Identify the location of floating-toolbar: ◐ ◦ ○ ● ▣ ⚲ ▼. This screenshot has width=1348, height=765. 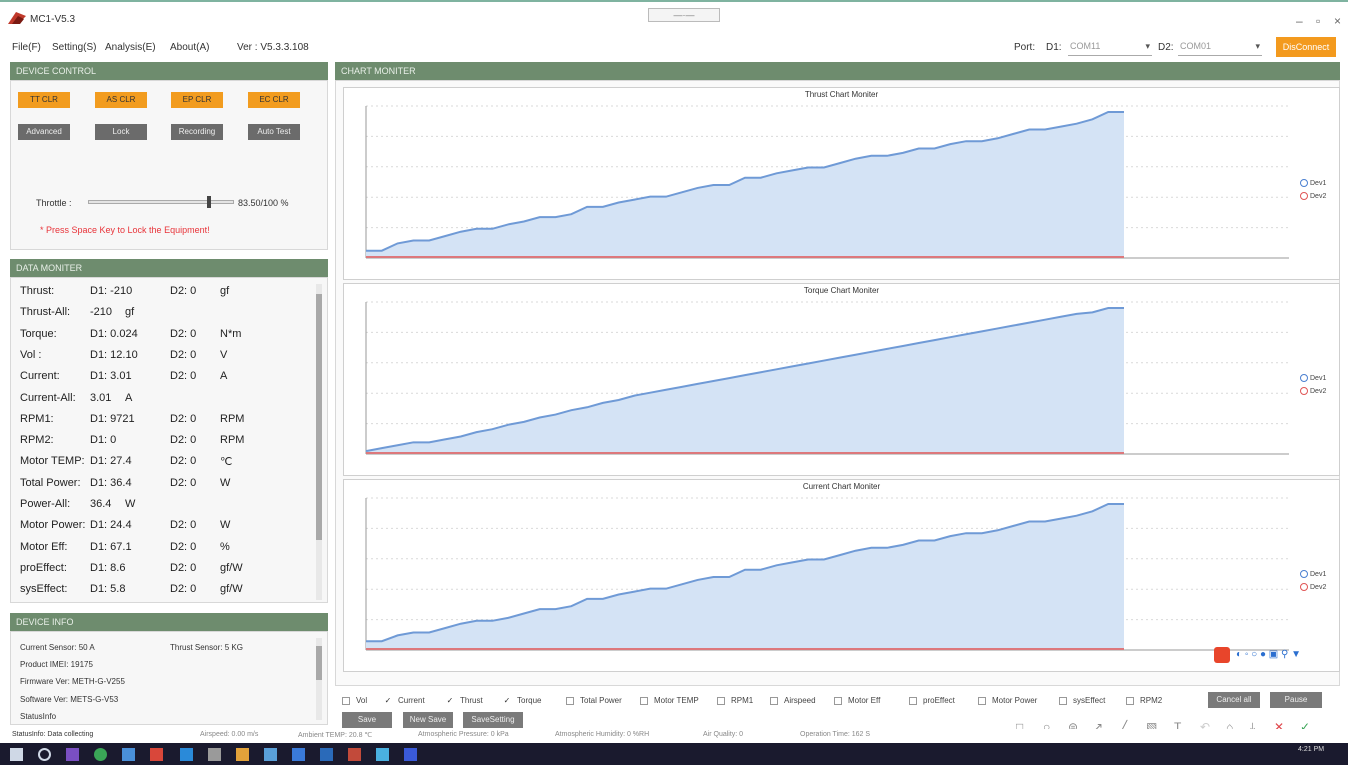
(1279, 656).